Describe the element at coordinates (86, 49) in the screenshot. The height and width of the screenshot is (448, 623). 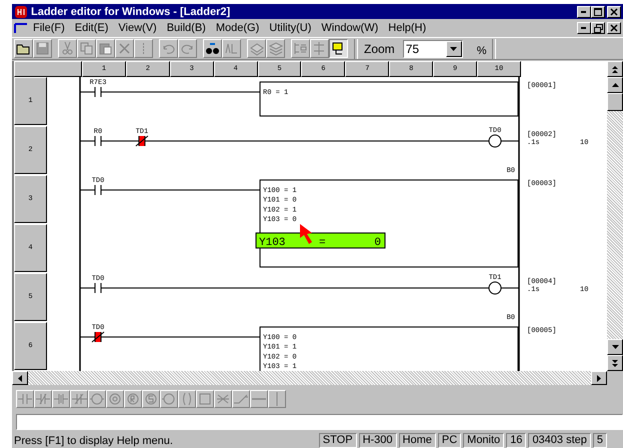
I see `copy-icon` at that location.